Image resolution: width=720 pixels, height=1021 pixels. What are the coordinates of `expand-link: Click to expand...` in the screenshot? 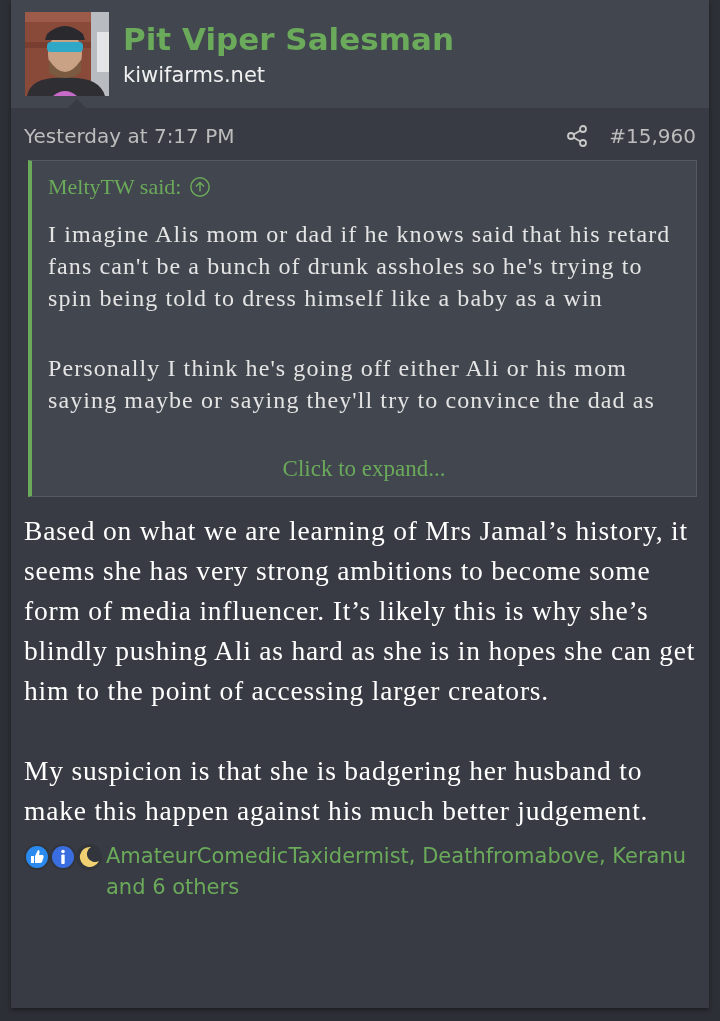 It's located at (364, 469).